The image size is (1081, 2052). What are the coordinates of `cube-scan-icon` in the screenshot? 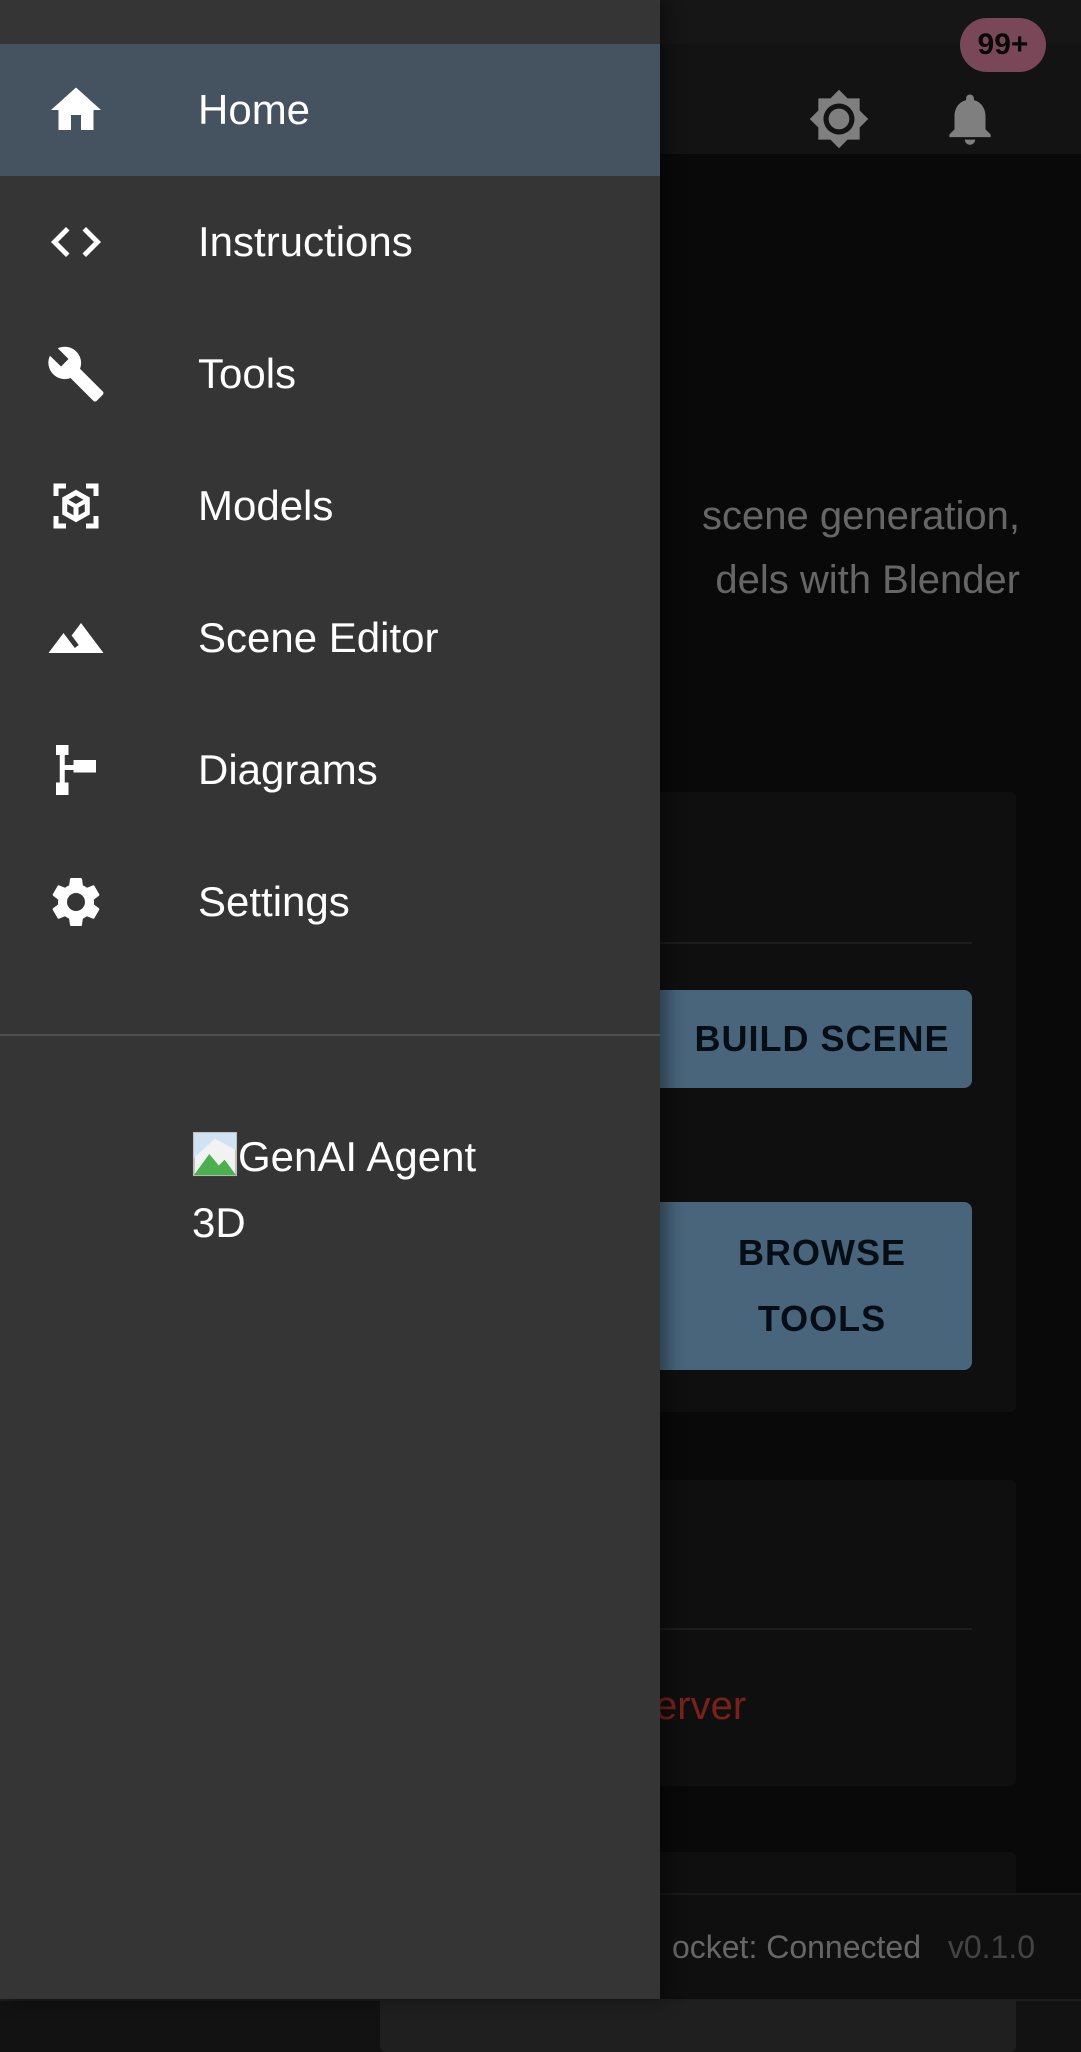 It's located at (76, 506).